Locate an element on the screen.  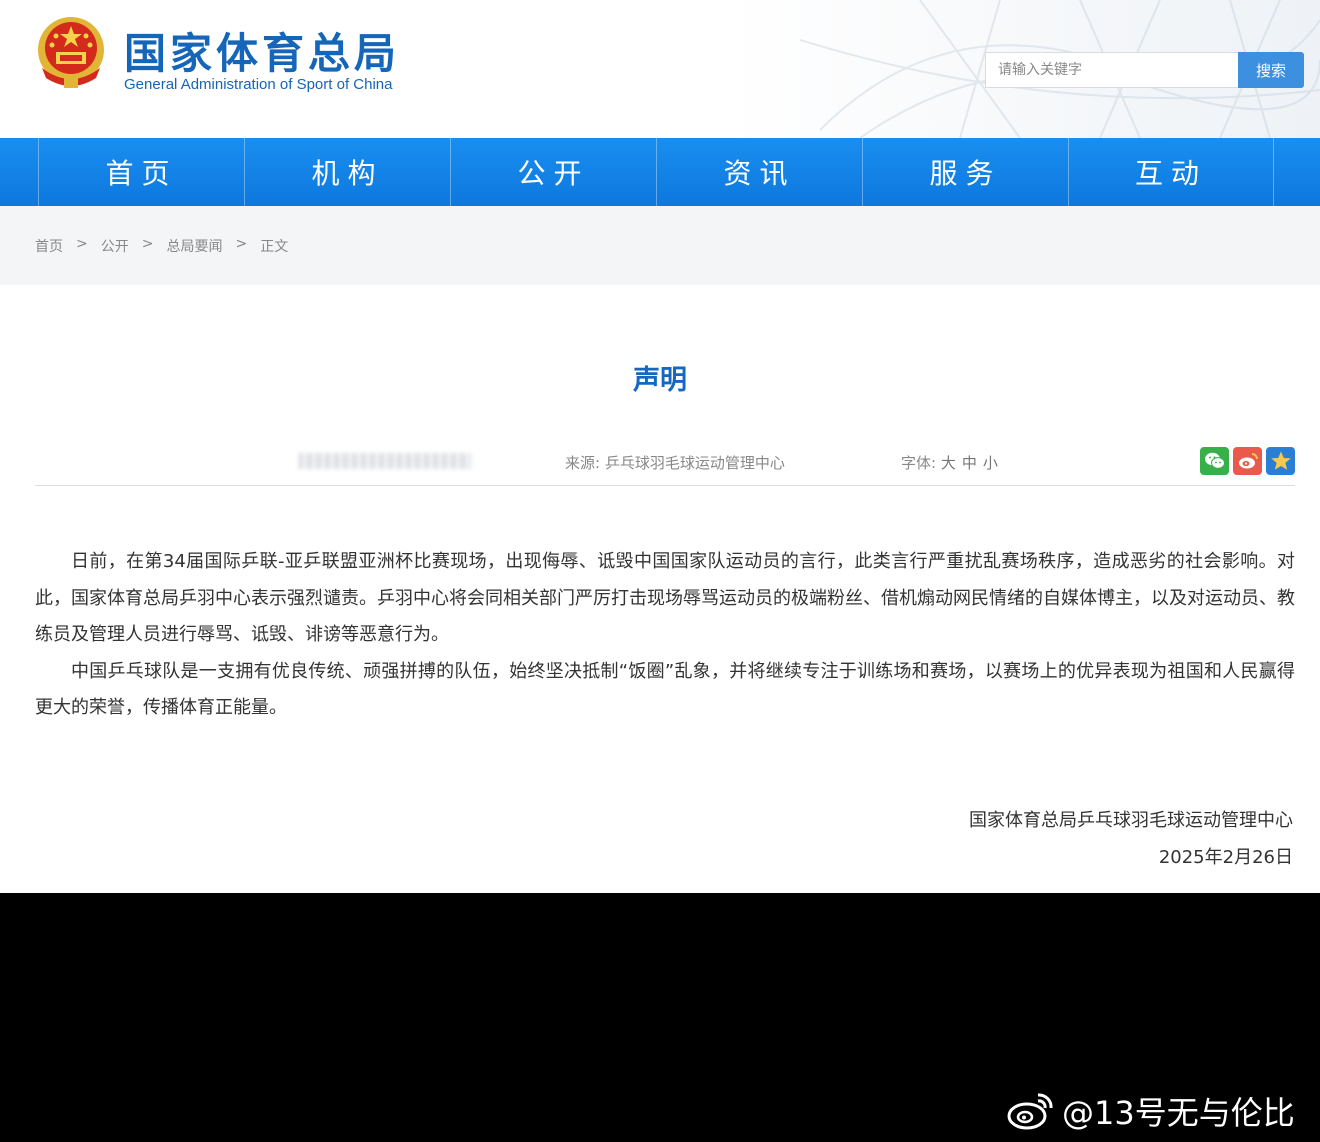
nav-item-organization: 机构 is located at coordinates (347, 172).